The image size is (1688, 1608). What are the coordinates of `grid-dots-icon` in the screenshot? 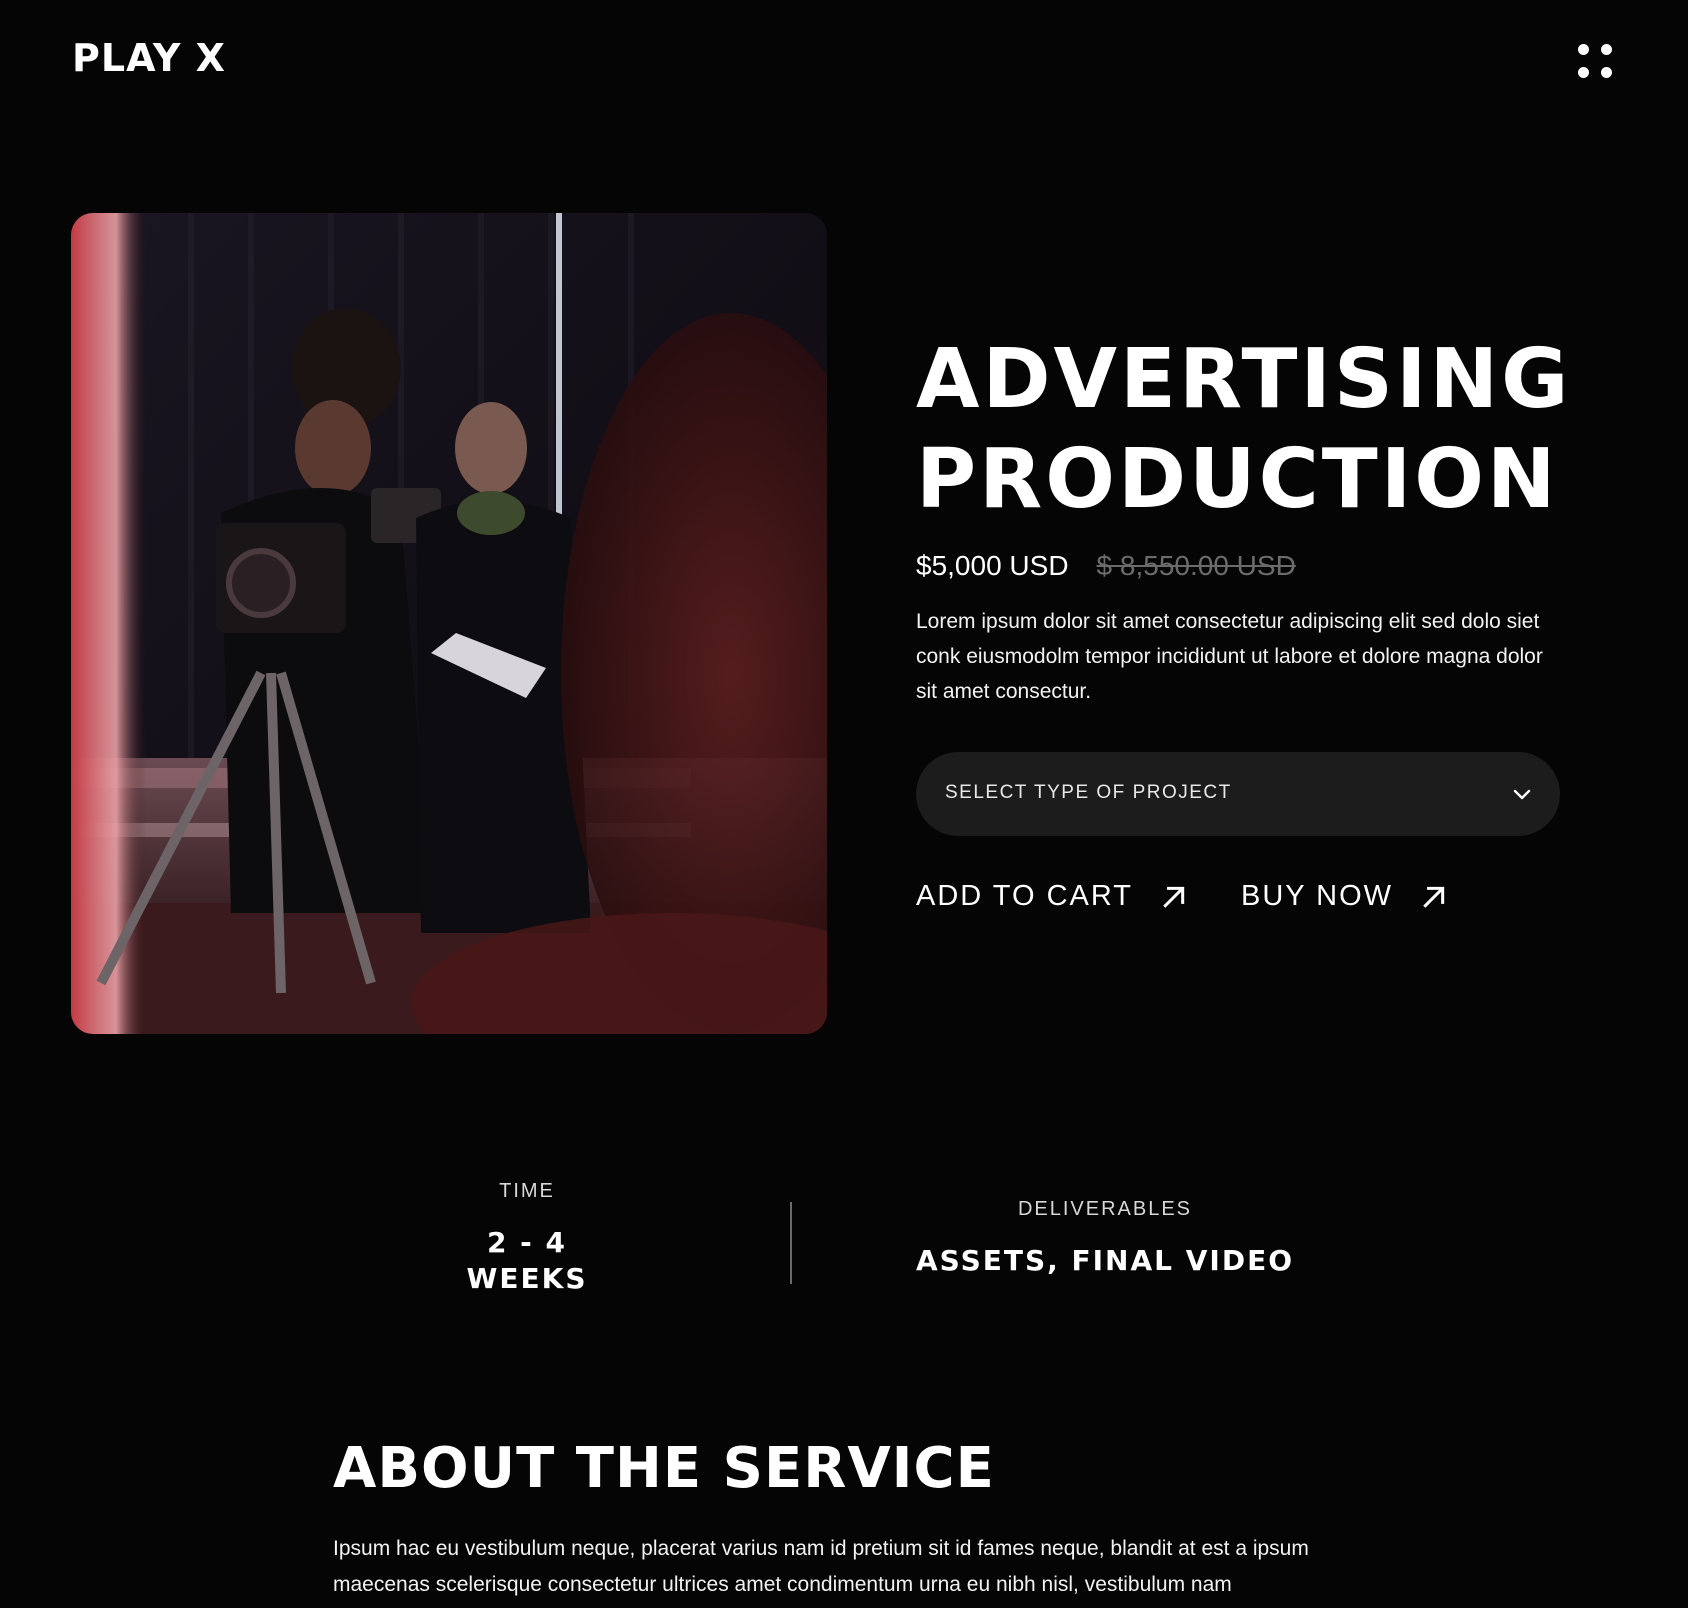 It's located at (1597, 63).